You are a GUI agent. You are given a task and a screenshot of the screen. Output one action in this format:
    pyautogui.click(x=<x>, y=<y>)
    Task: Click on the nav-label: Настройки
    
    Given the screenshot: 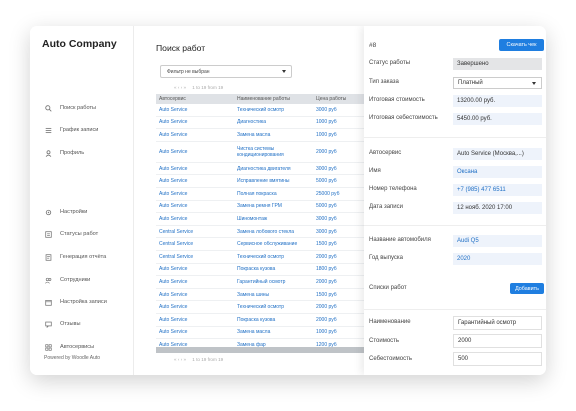 What is the action you would take?
    pyautogui.click(x=74, y=212)
    